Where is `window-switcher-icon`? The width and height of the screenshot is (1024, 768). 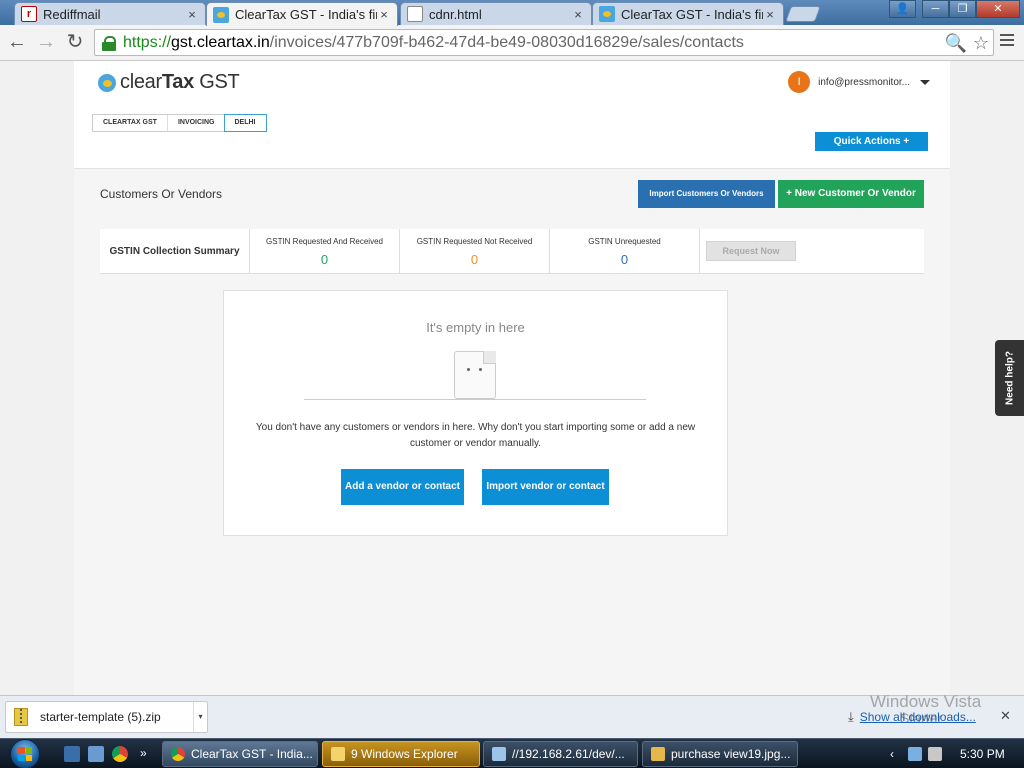 window-switcher-icon is located at coordinates (96, 754).